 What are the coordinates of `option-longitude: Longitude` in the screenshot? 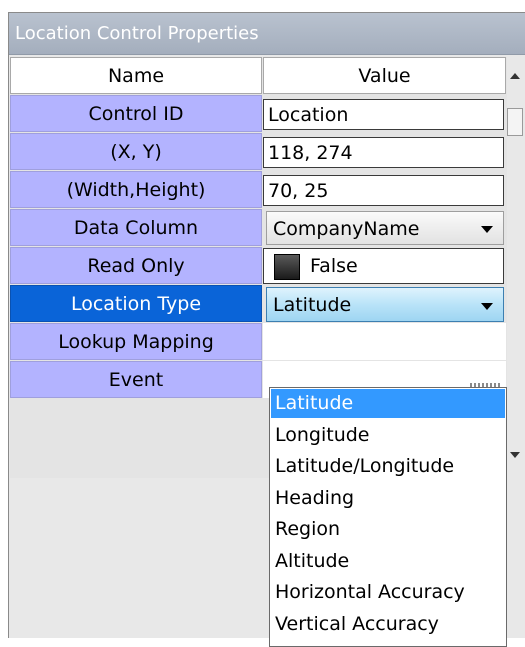 It's located at (388, 435).